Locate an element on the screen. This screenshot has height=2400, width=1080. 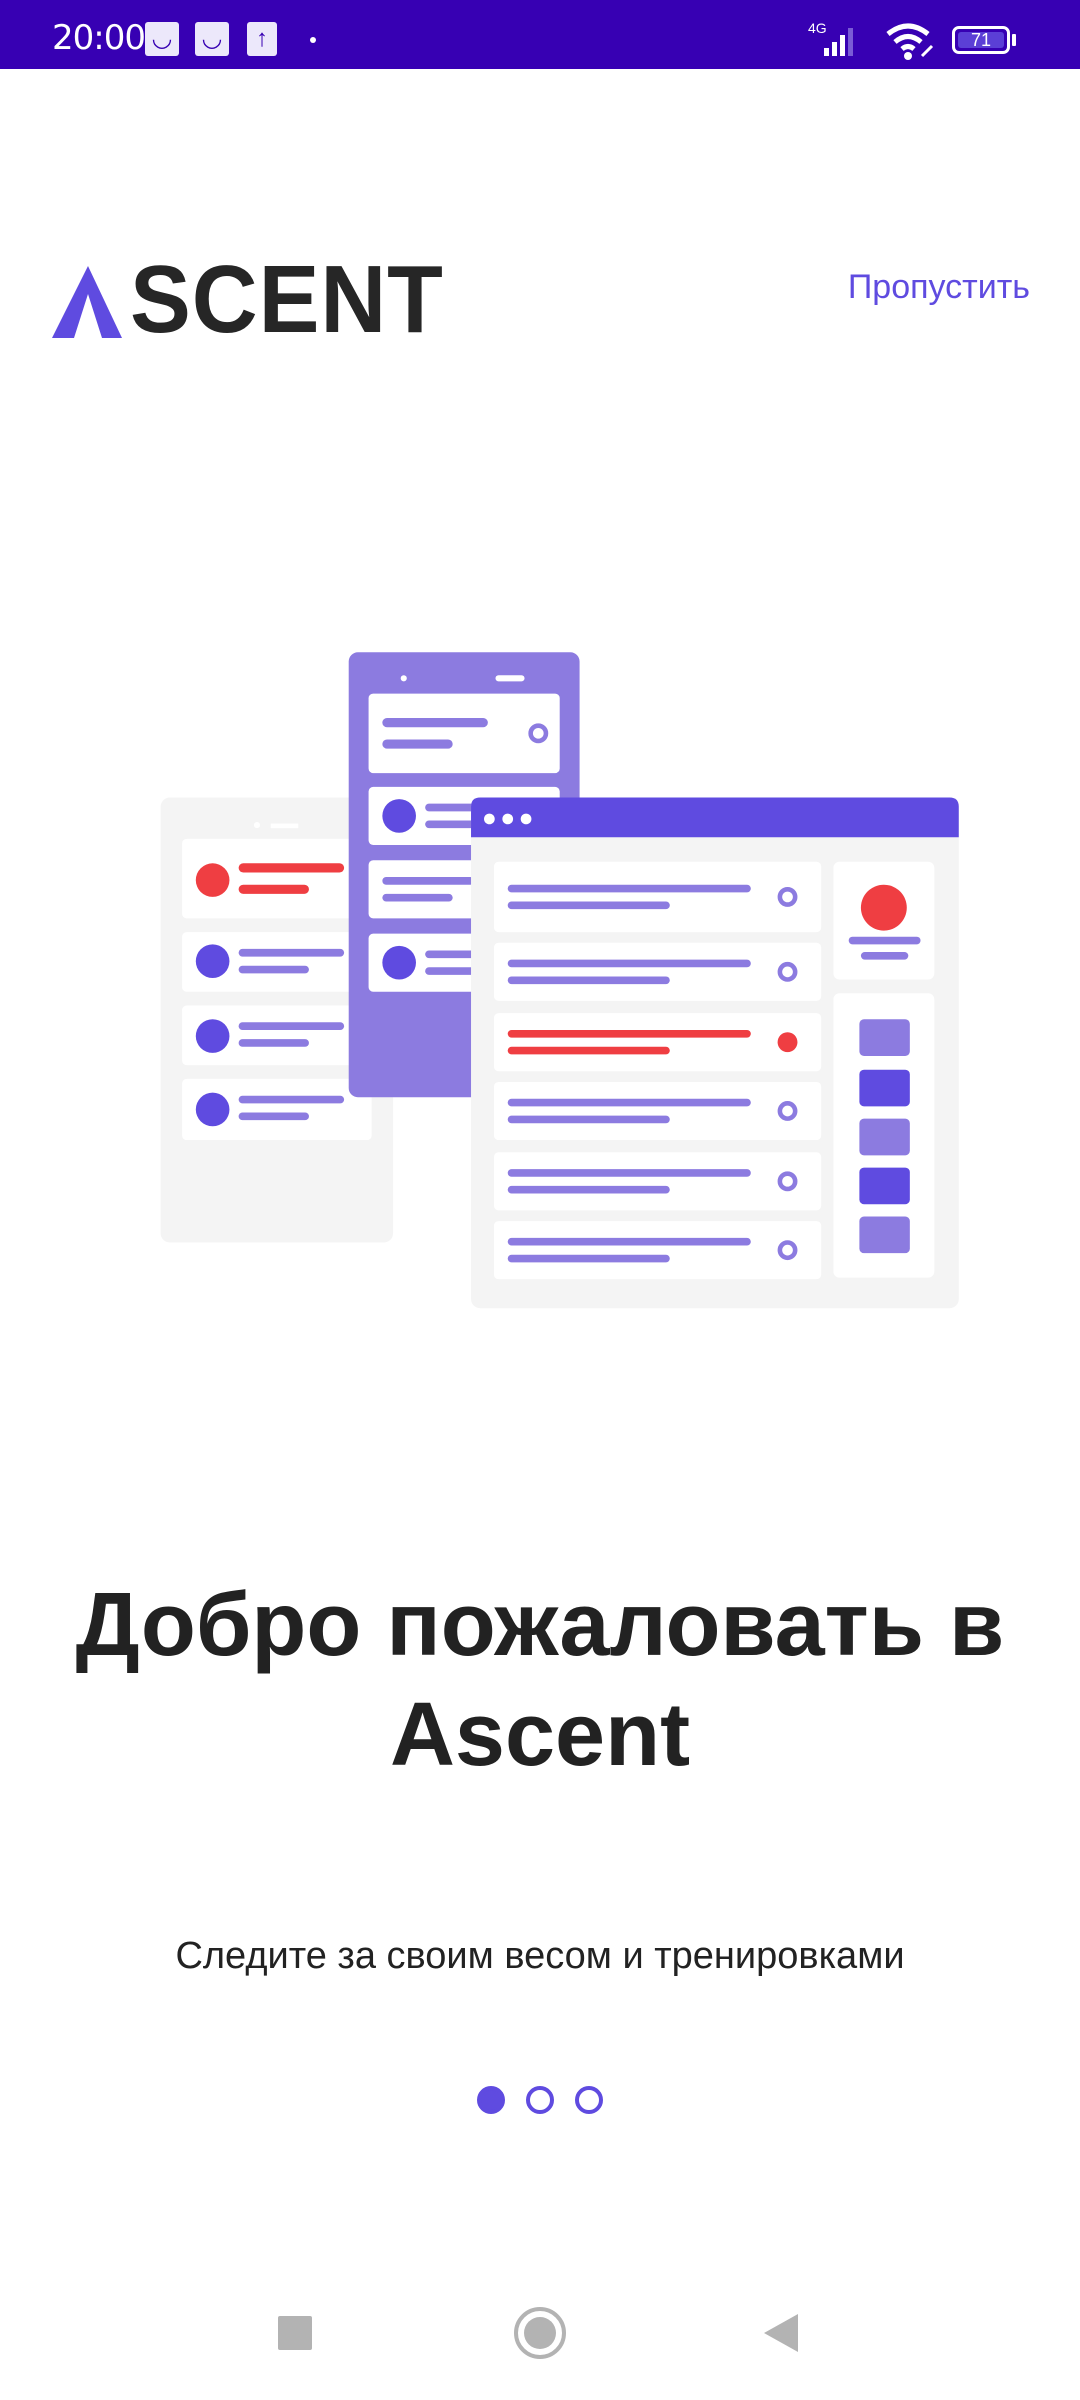
logo-a-mark is located at coordinates (87, 302).